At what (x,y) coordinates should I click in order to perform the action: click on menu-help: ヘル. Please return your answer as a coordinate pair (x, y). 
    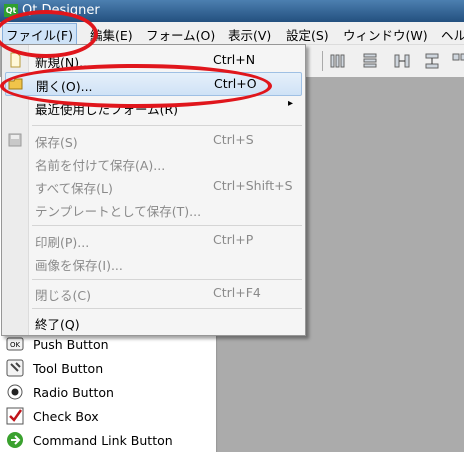
    Looking at the image, I should click on (452, 34).